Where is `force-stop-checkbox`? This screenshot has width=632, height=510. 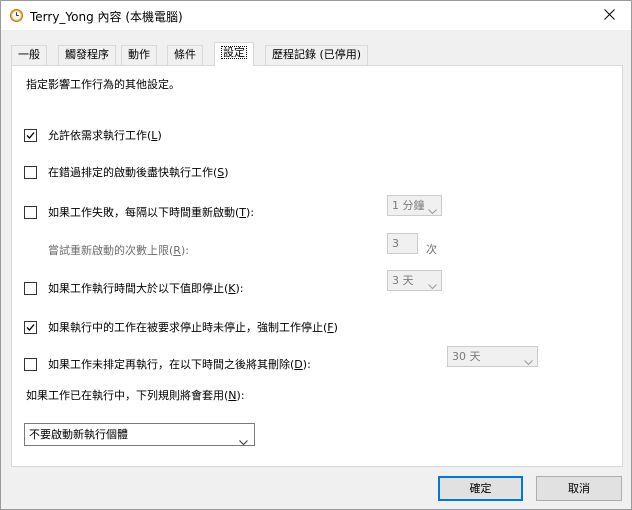 force-stop-checkbox is located at coordinates (30, 327).